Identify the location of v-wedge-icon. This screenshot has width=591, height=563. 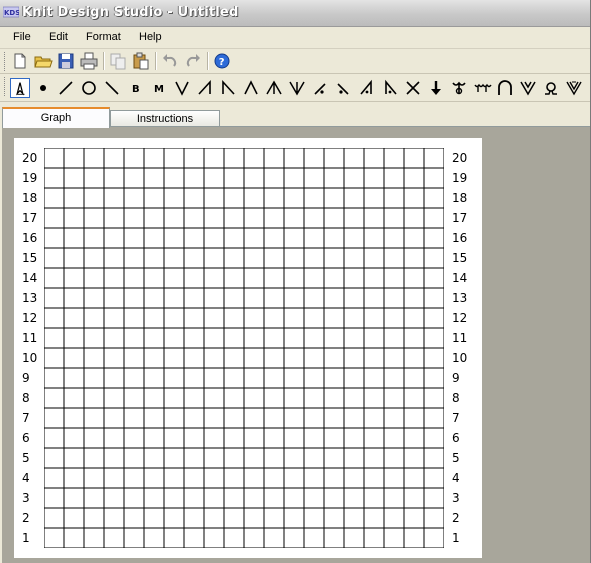
(574, 88).